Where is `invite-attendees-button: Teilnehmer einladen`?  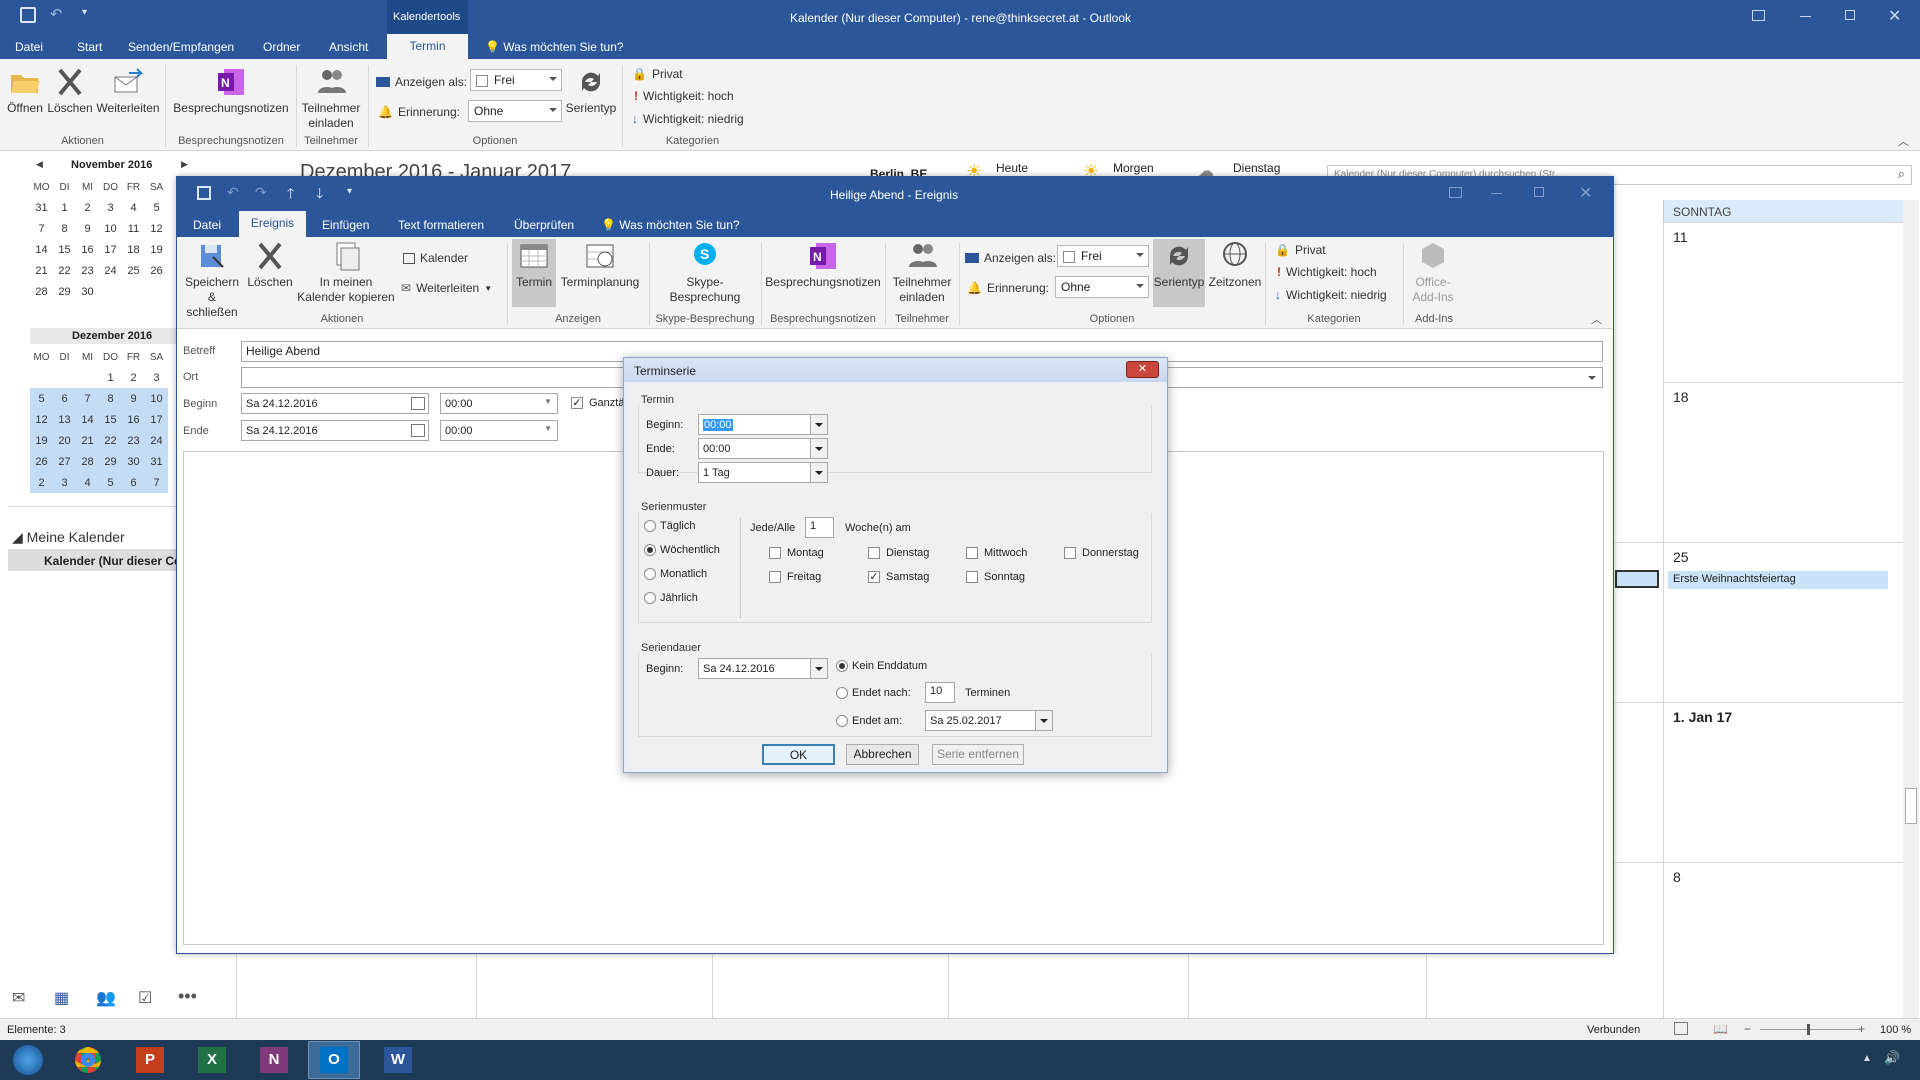 invite-attendees-button: Teilnehmer einladen is located at coordinates (331, 98).